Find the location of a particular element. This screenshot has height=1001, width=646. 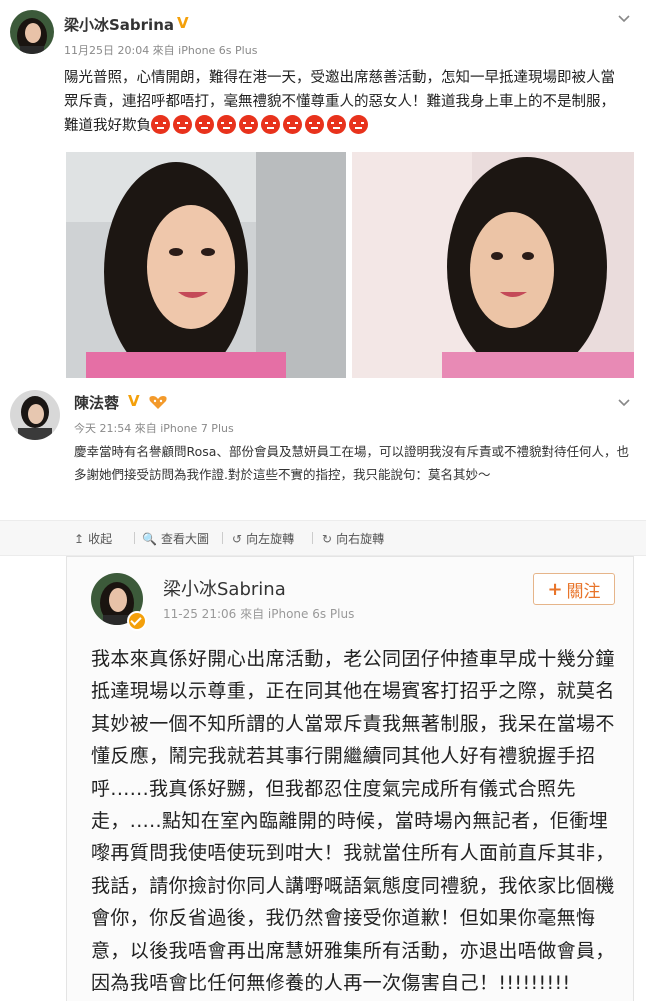

member-crown-icon is located at coordinates (158, 402).